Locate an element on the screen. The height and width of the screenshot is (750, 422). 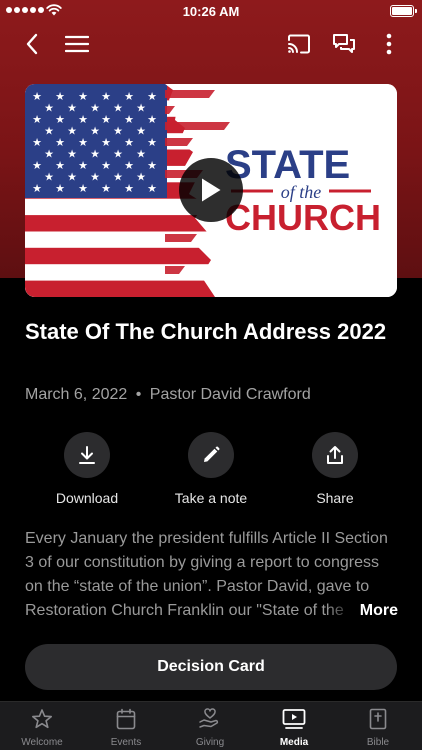
giving-hand-icon is located at coordinates (209, 718).